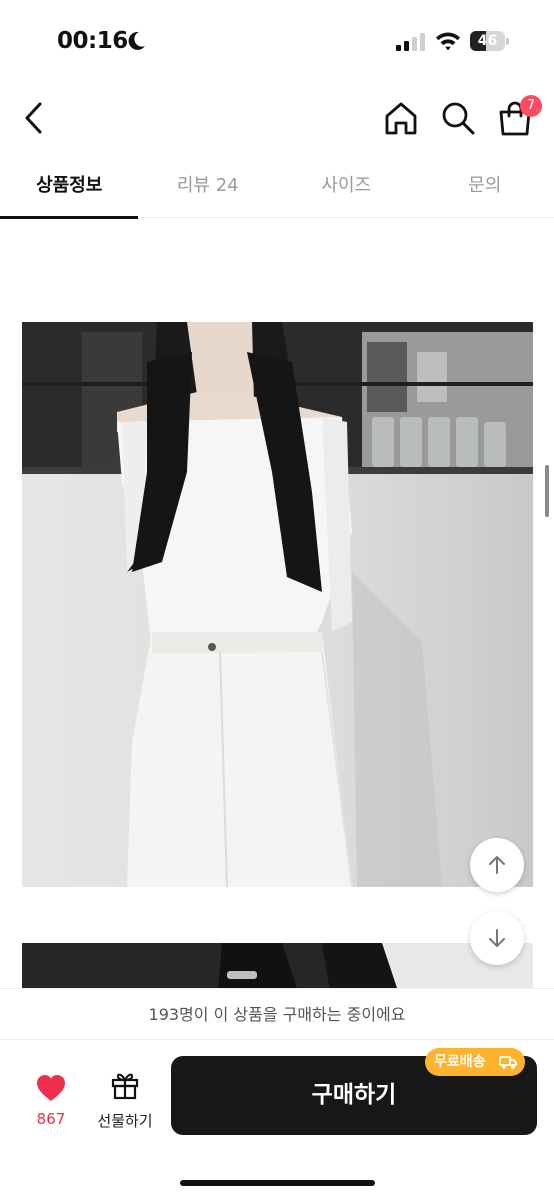  I want to click on top-navigation, so click(277, 118).